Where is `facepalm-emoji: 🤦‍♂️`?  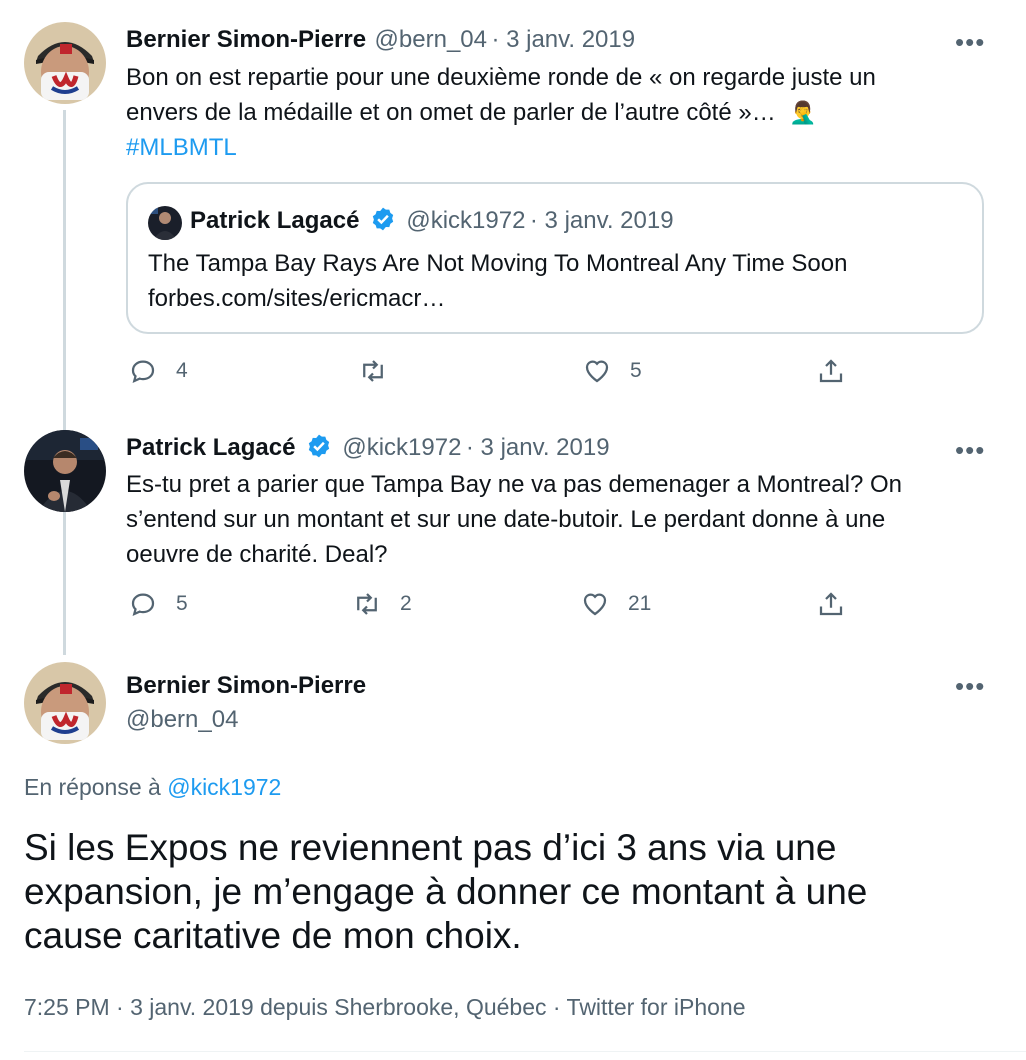
facepalm-emoji: 🤦‍♂️ is located at coordinates (803, 112).